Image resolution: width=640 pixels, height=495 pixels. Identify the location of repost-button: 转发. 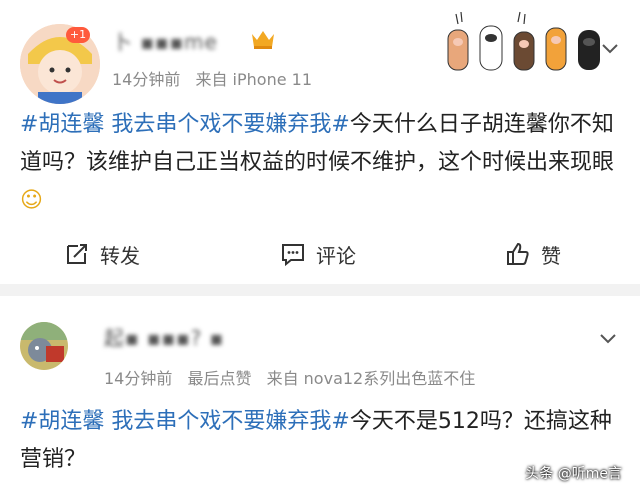
(102, 254).